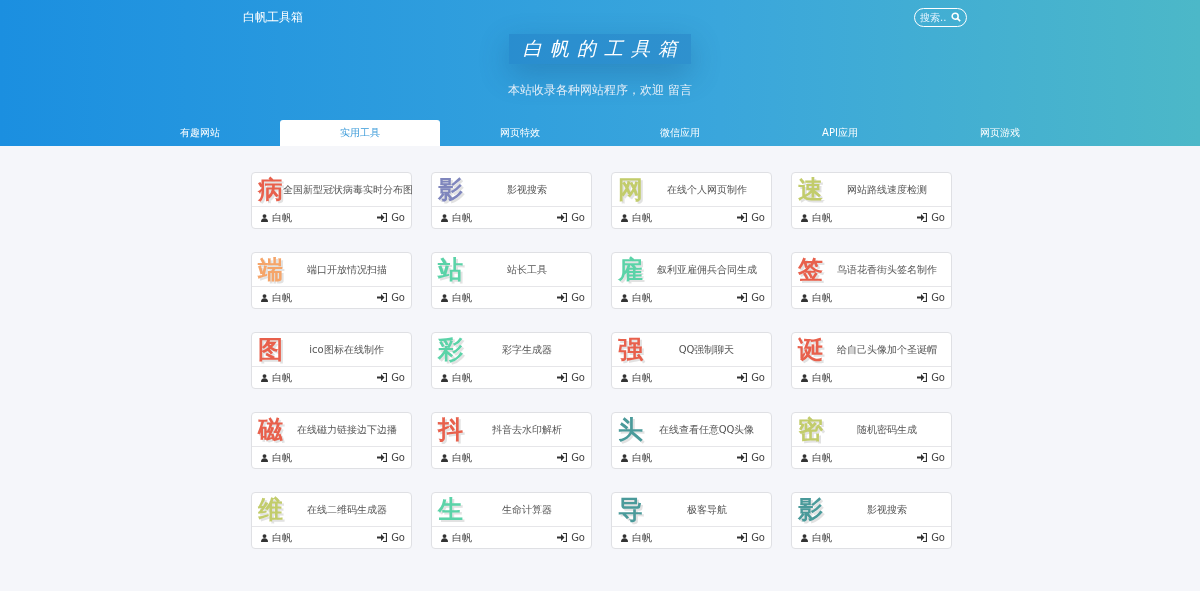 Image resolution: width=1200 pixels, height=591 pixels. Describe the element at coordinates (940, 17) in the screenshot. I see `search-field: 搜索..` at that location.